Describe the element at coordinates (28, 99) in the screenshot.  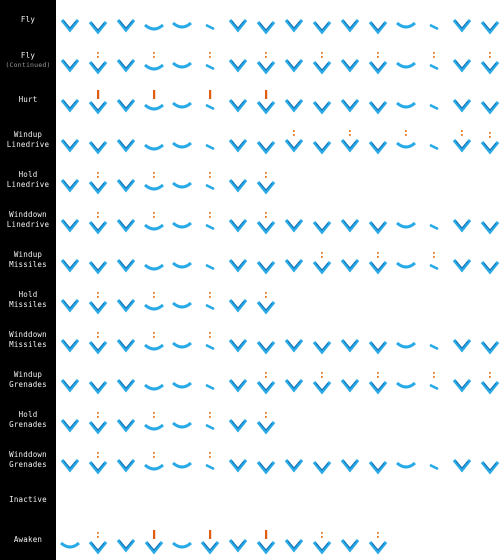
I see `row-label-line: Hurt` at that location.